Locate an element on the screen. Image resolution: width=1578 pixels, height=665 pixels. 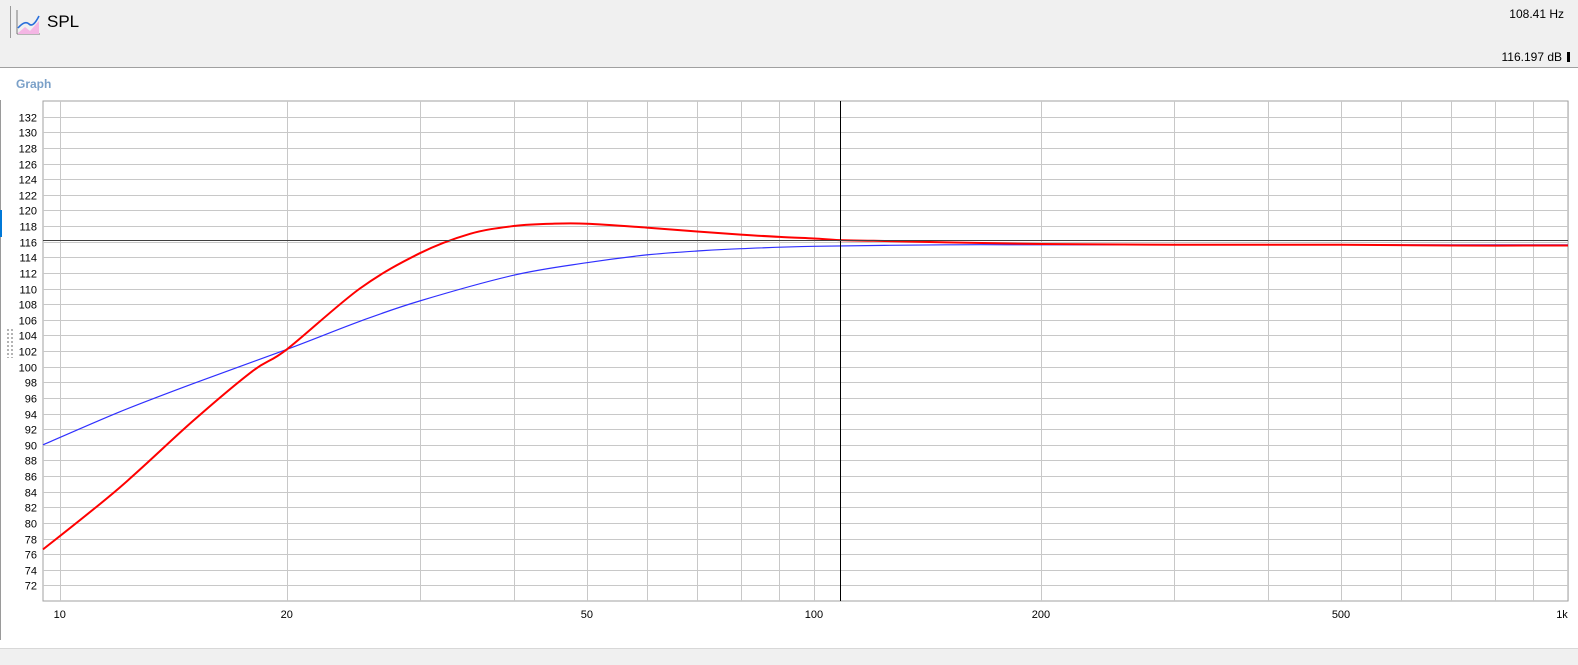
panel-label: Graph is located at coordinates (34, 84).